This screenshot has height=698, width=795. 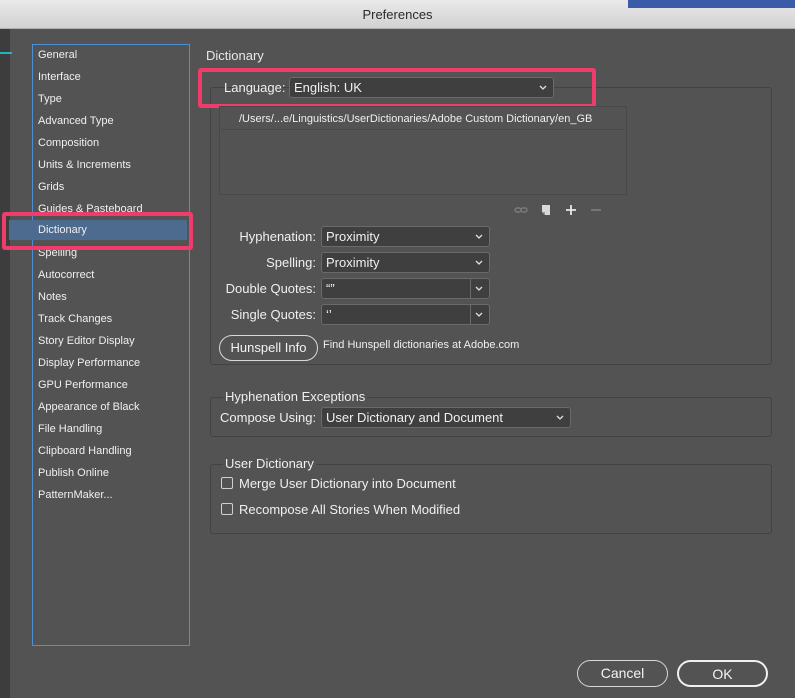 I want to click on hyphenation-select: Proximity, so click(x=405, y=236).